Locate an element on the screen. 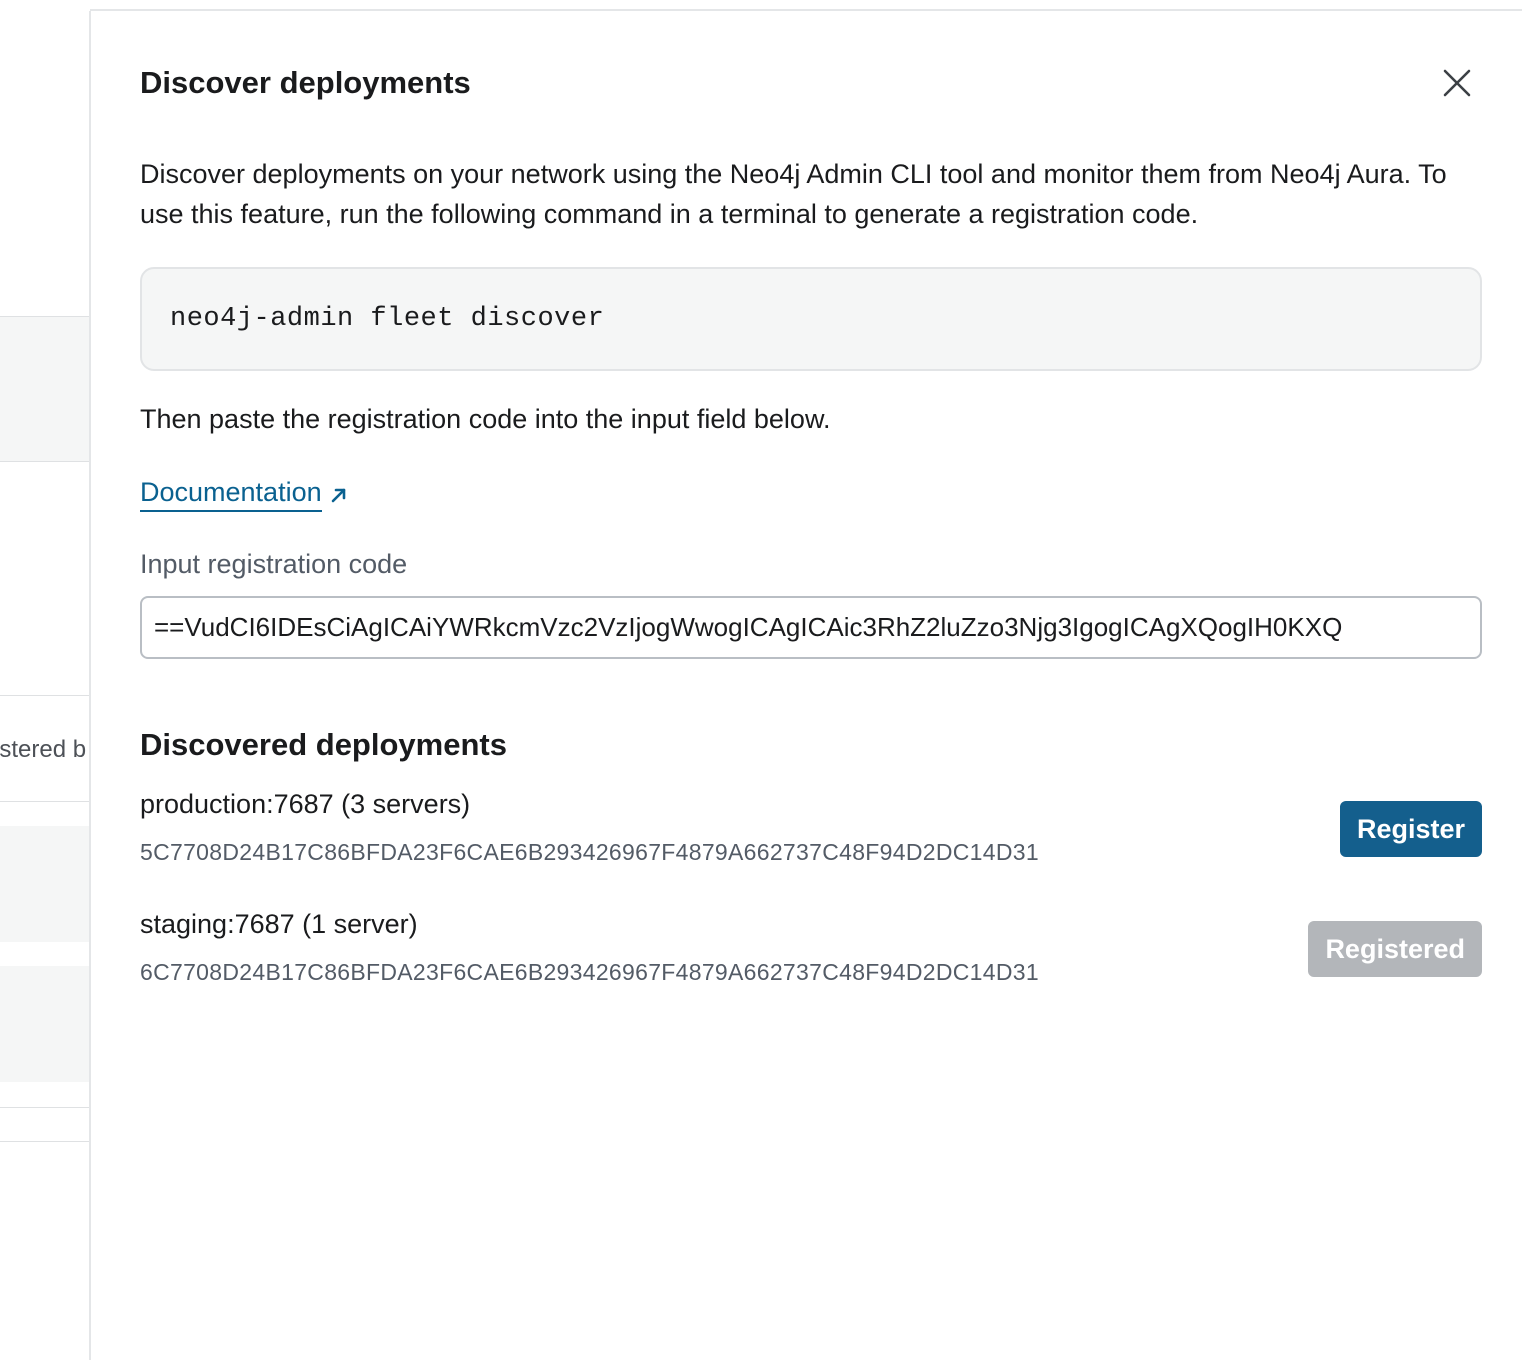 The width and height of the screenshot is (1522, 1360). registered-button: Registered is located at coordinates (1395, 949).